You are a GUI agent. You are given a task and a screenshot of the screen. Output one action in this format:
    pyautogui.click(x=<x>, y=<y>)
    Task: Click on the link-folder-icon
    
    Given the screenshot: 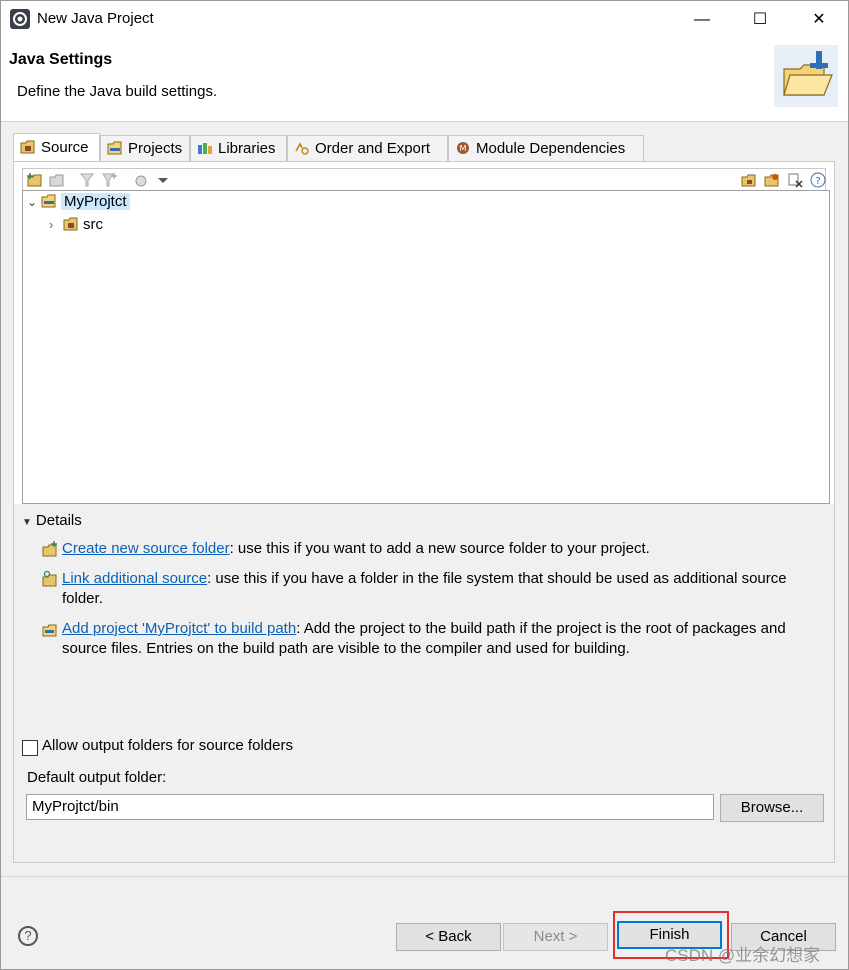 What is the action you would take?
    pyautogui.click(x=49, y=579)
    